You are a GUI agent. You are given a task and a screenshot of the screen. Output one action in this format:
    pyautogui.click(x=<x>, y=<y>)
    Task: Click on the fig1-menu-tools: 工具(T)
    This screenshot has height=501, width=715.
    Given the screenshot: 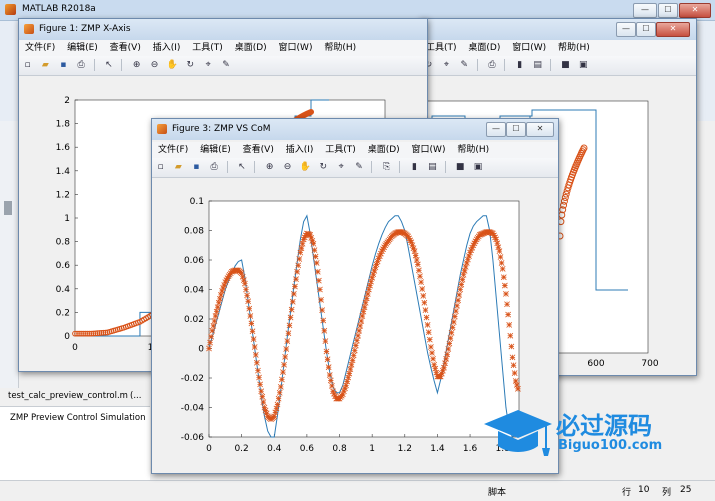 What is the action you would take?
    pyautogui.click(x=207, y=48)
    